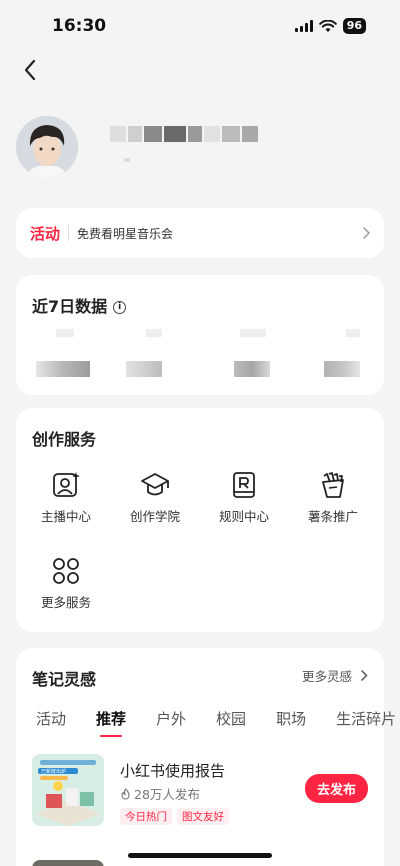 This screenshot has height=866, width=400. What do you see at coordinates (70, 306) in the screenshot?
I see `stats-title-text: 近7日数据` at bounding box center [70, 306].